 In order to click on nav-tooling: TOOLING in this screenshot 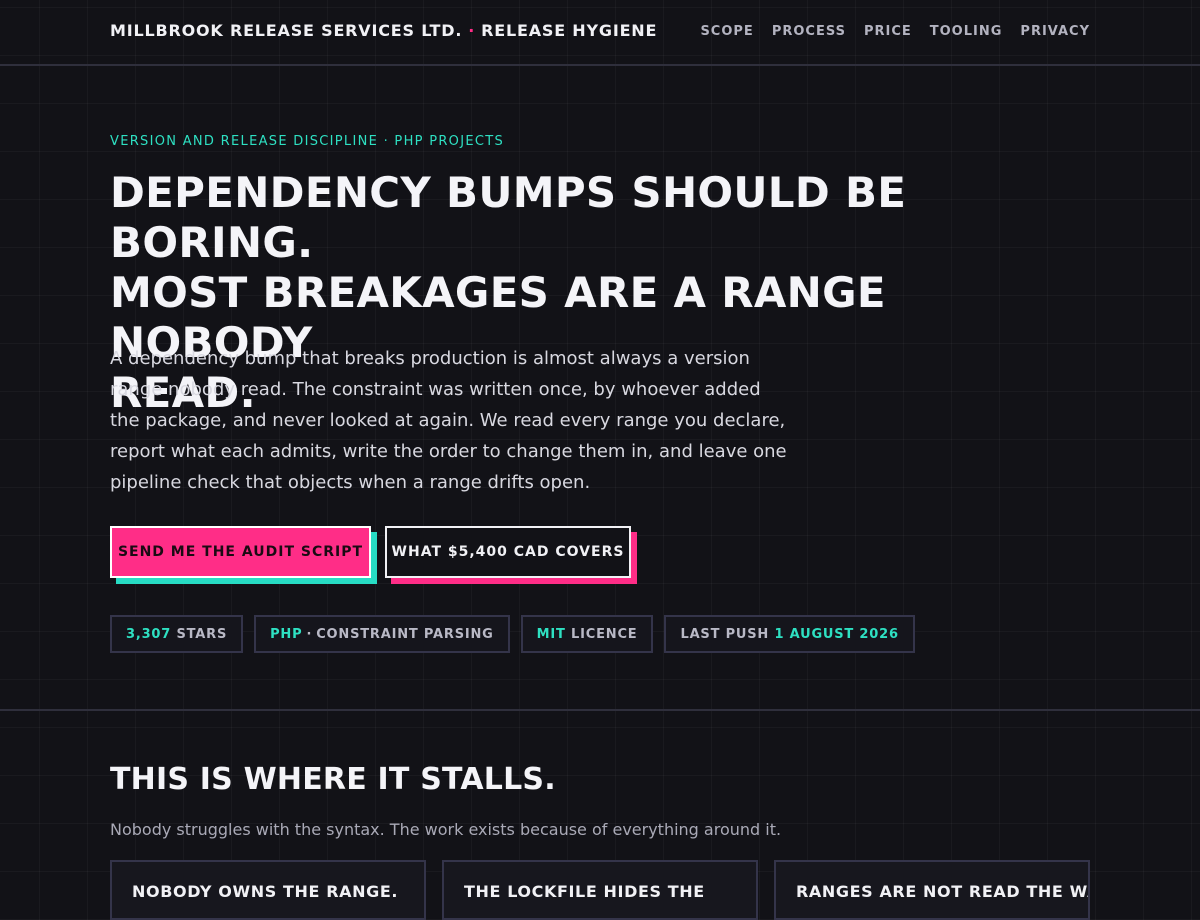, I will do `click(966, 31)`.